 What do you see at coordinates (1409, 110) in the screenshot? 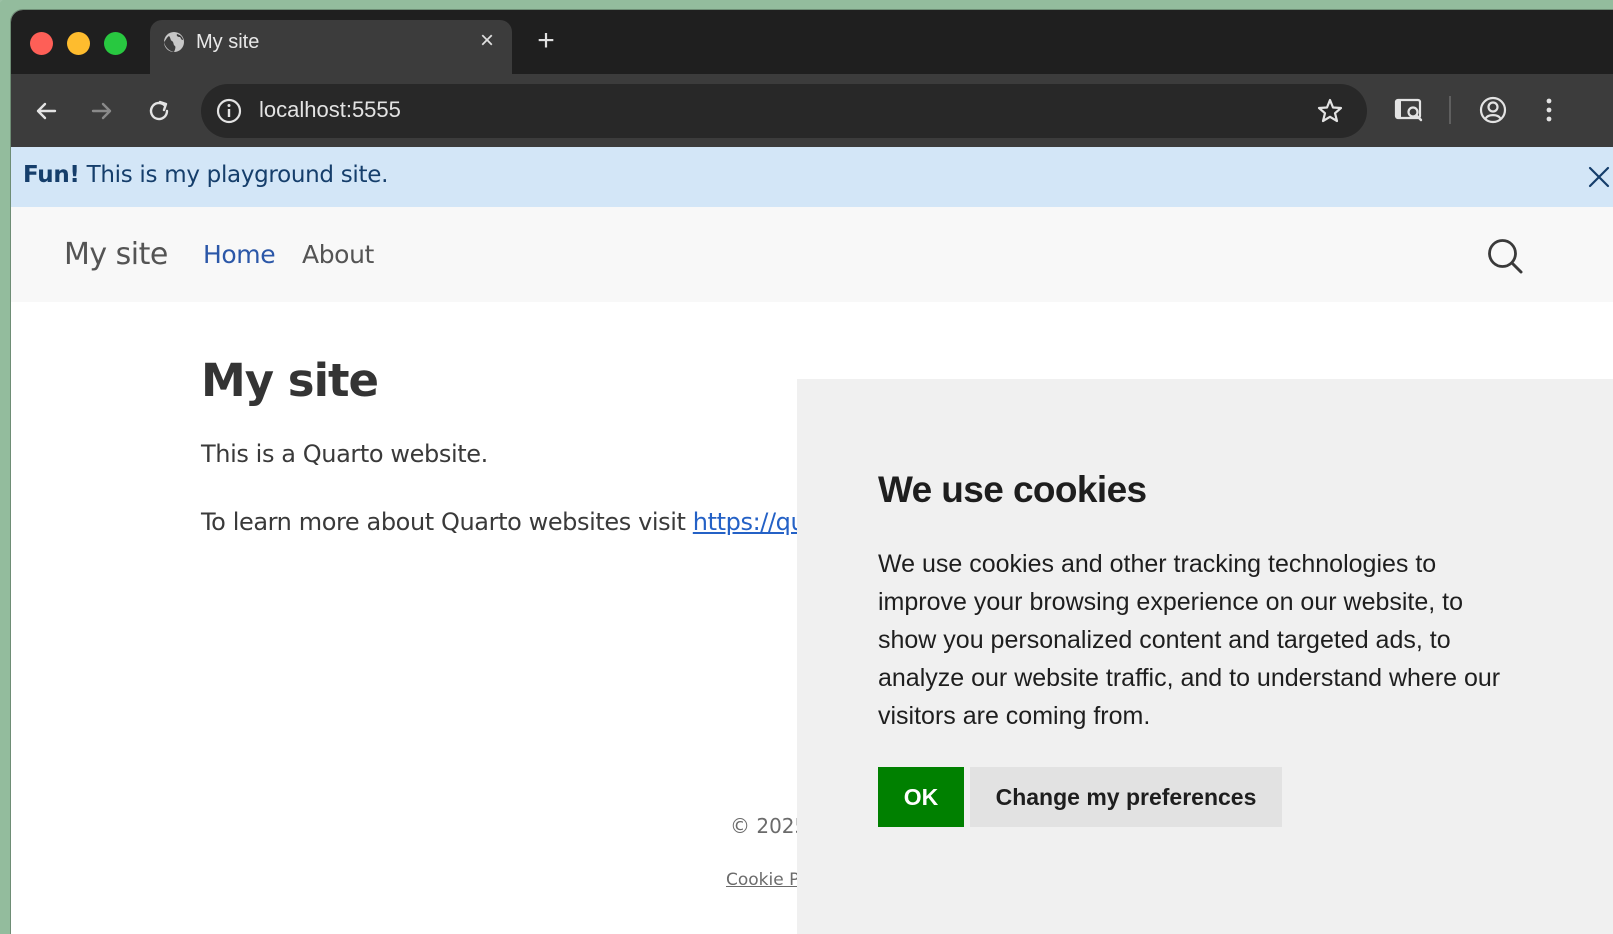
I see `cast-search-icon` at bounding box center [1409, 110].